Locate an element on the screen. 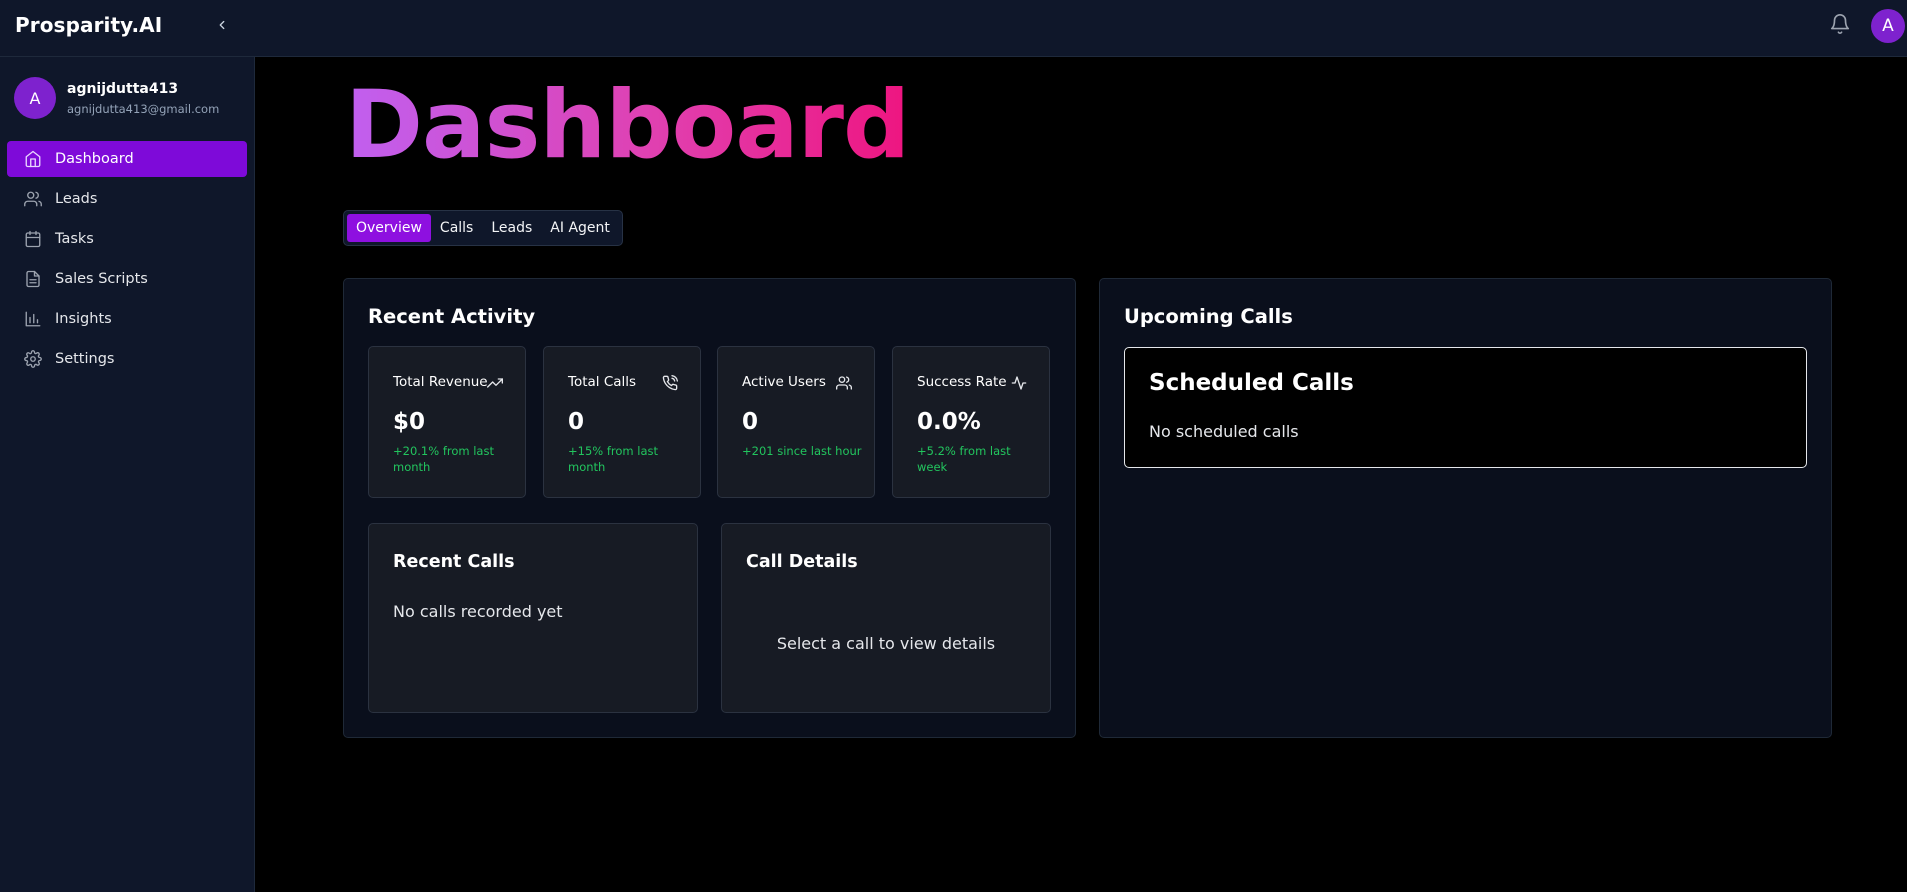 Image resolution: width=1907 pixels, height=892 pixels. call-details-empty-message: Select a call to view details is located at coordinates (886, 643).